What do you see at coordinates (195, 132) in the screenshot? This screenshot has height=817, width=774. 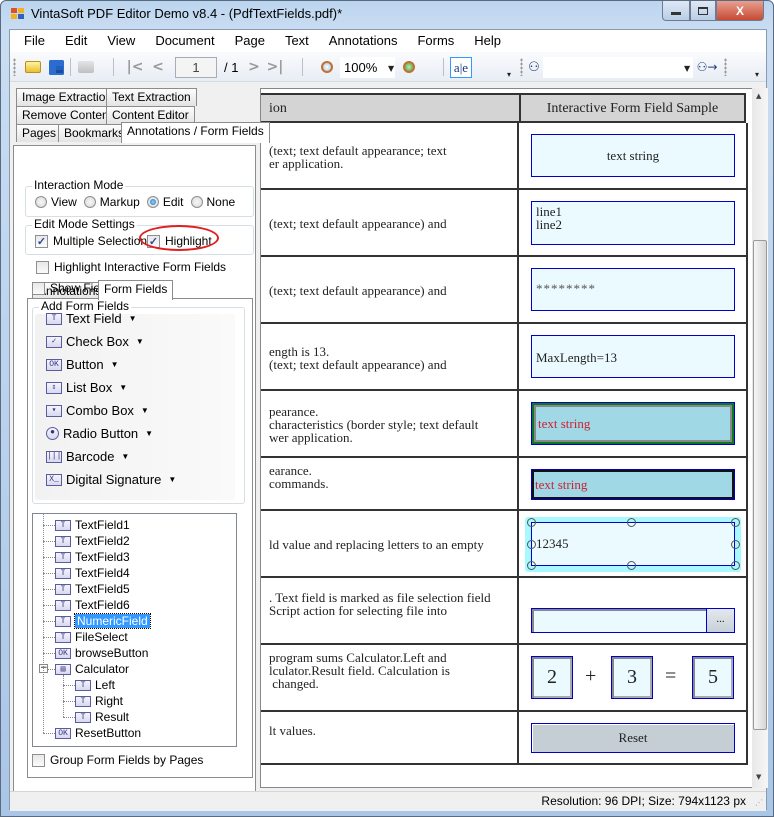 I see `tab-annotations-form-fields: Annotations / Form Fields` at bounding box center [195, 132].